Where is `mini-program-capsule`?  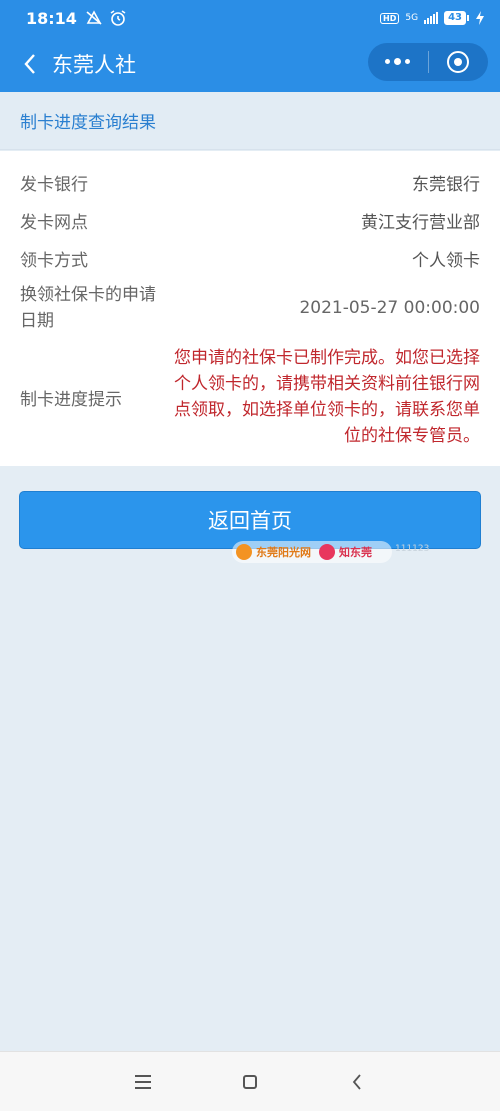
mini-program-capsule is located at coordinates (428, 62).